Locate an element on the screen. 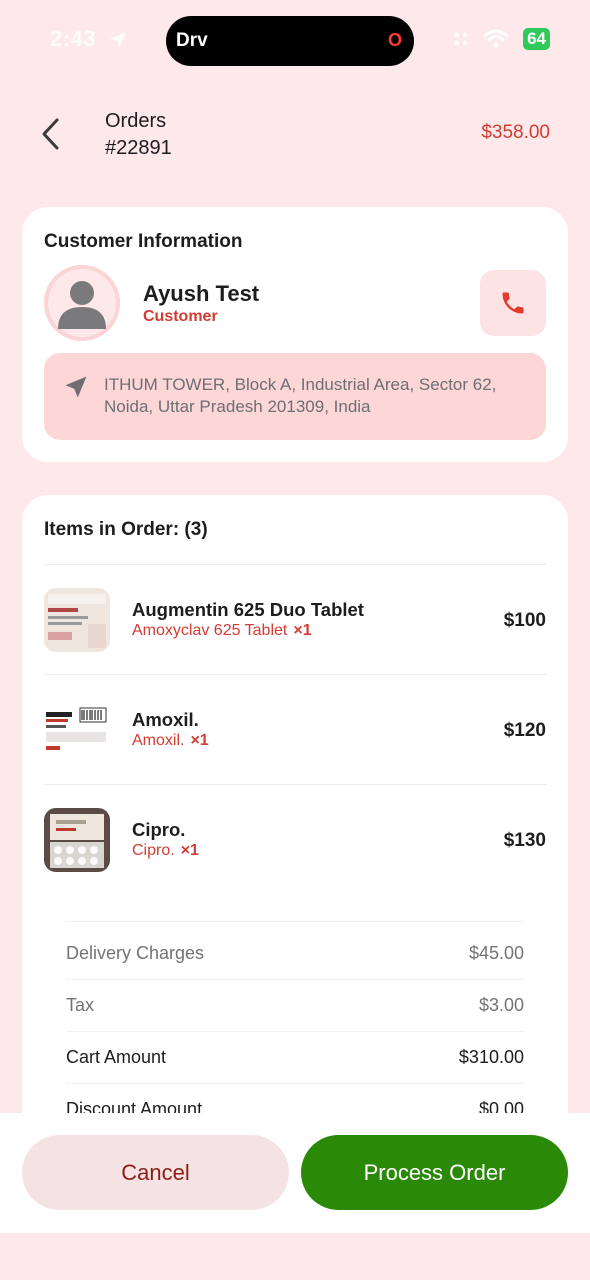  order-total: $358.00 is located at coordinates (515, 132).